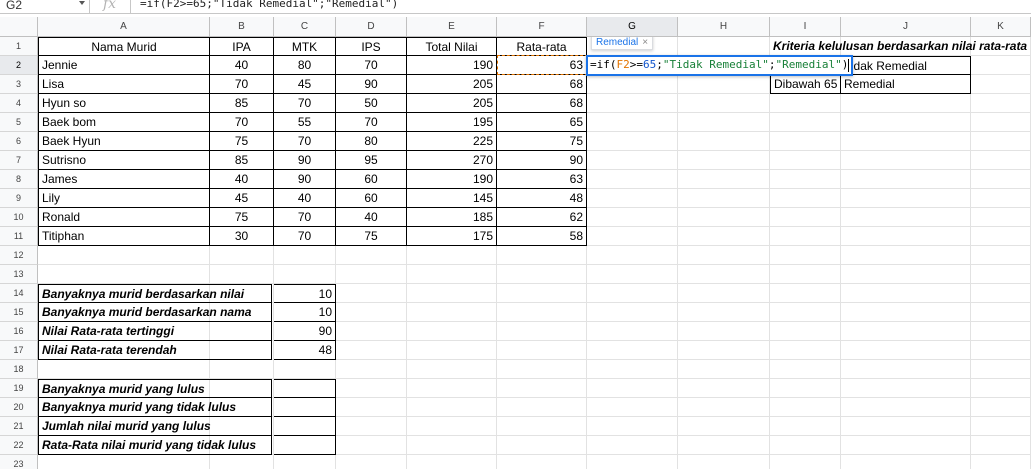 The image size is (1031, 469). I want to click on criteria-value: Remedial, so click(906, 84).